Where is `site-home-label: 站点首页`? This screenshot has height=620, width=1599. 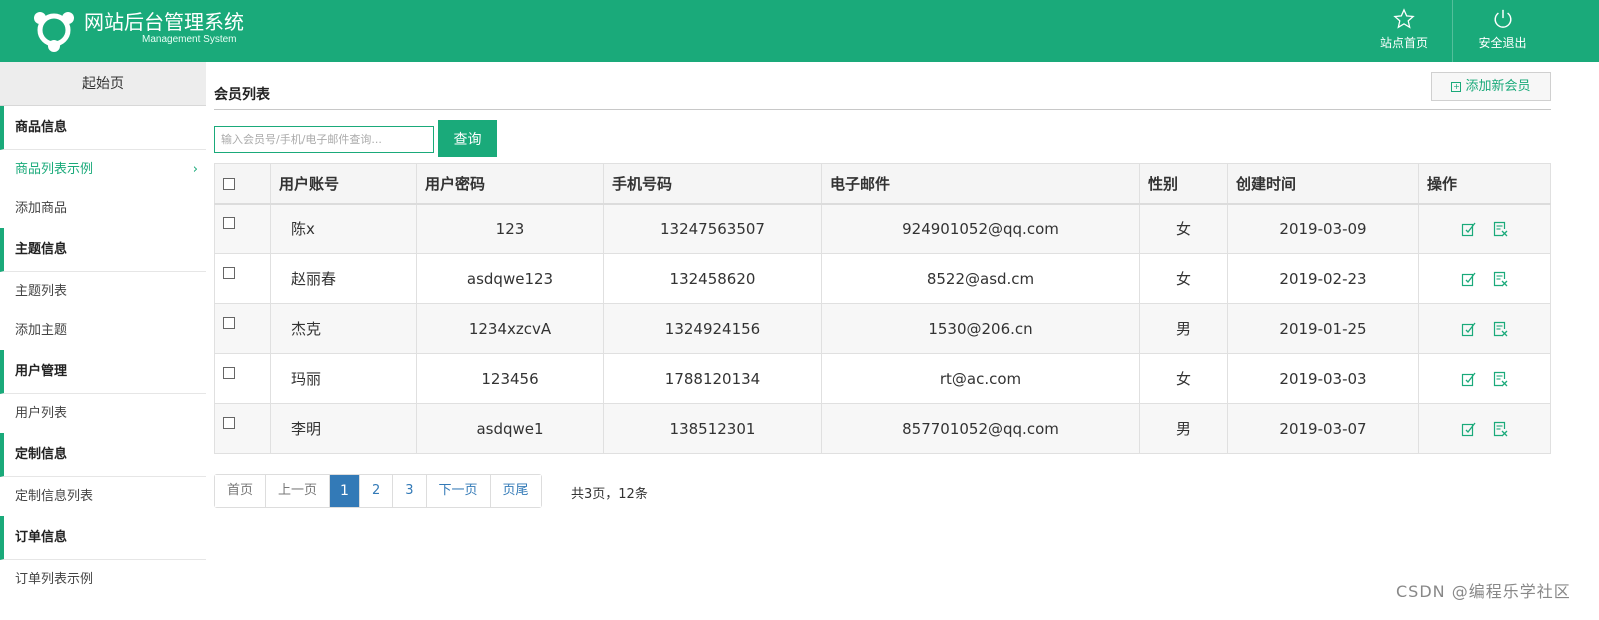 site-home-label: 站点首页 is located at coordinates (1403, 43).